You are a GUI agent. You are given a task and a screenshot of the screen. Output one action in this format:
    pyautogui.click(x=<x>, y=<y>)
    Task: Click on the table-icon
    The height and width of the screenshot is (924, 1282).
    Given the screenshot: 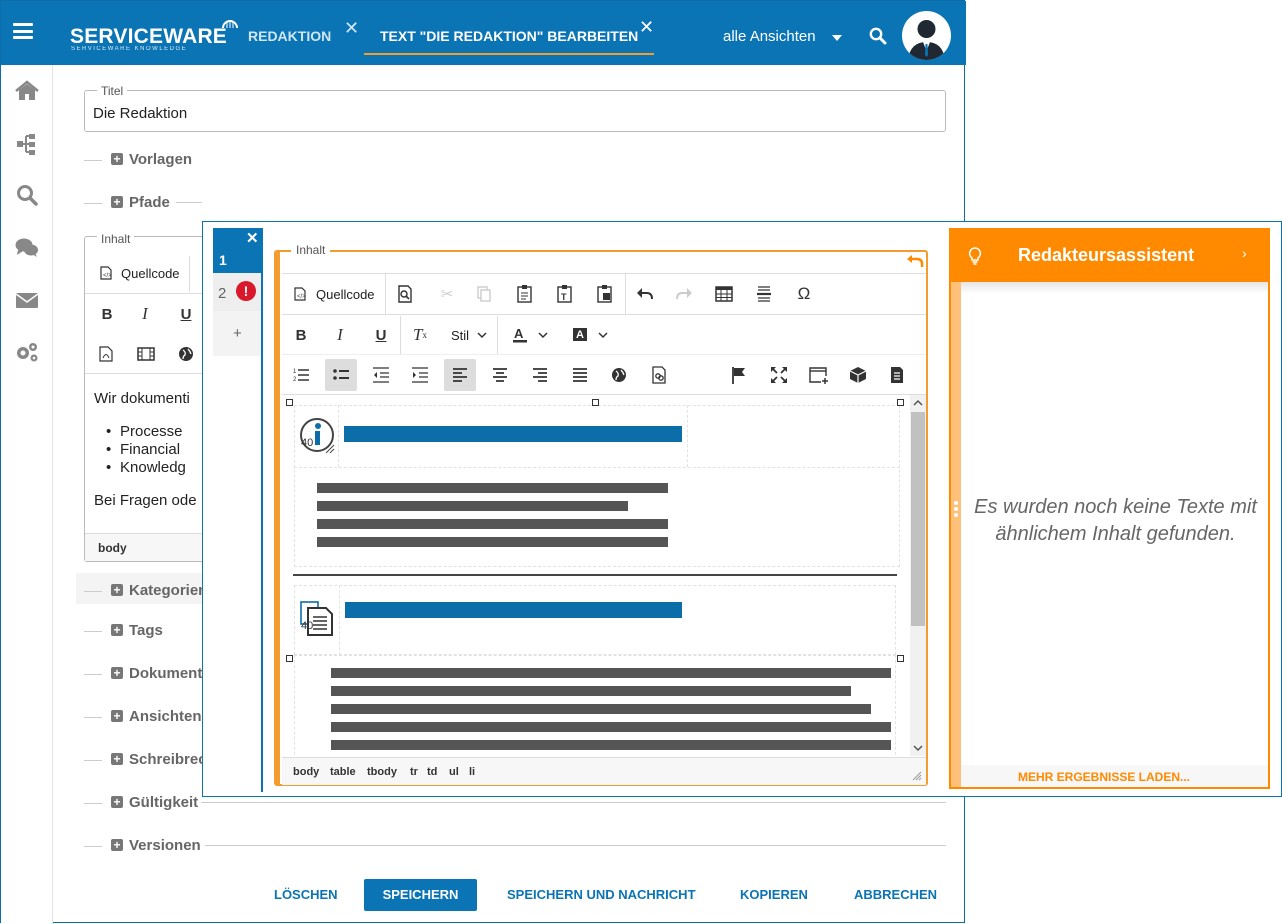 What is the action you would take?
    pyautogui.click(x=724, y=294)
    